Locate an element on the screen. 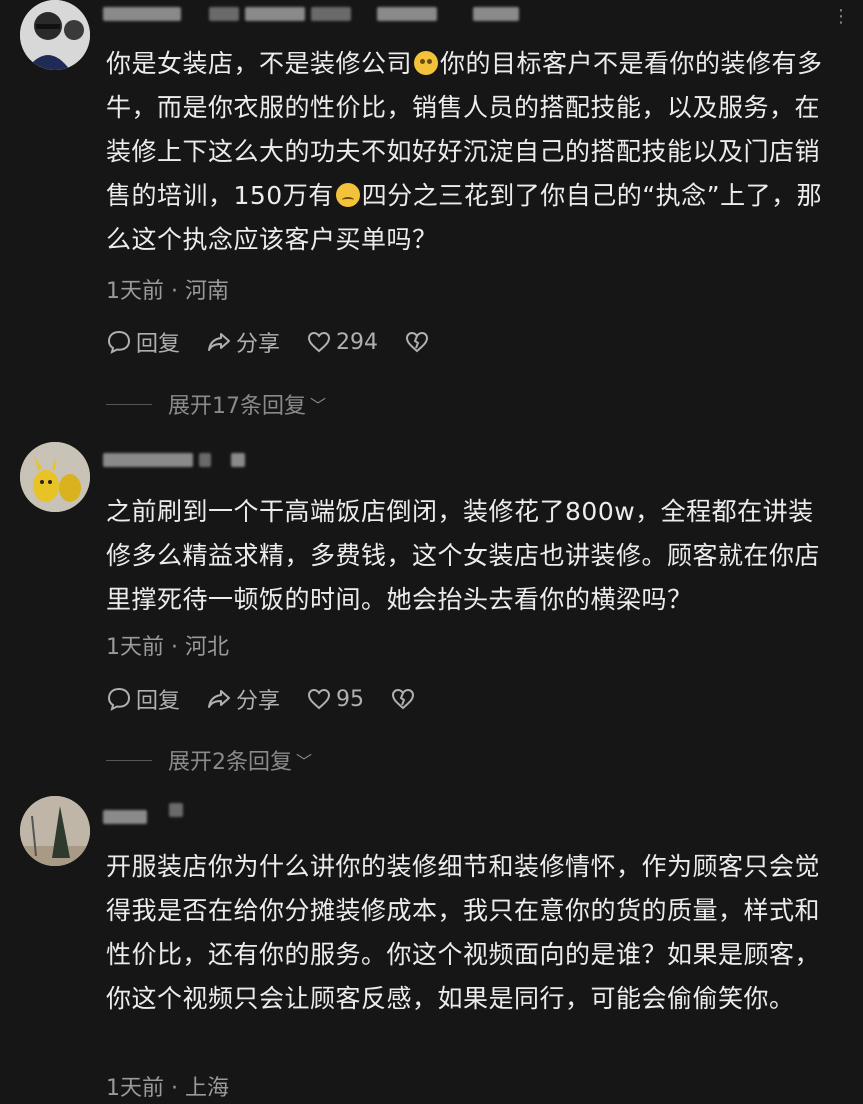  comment-meta: 1天前 · 河南 is located at coordinates (167, 291).